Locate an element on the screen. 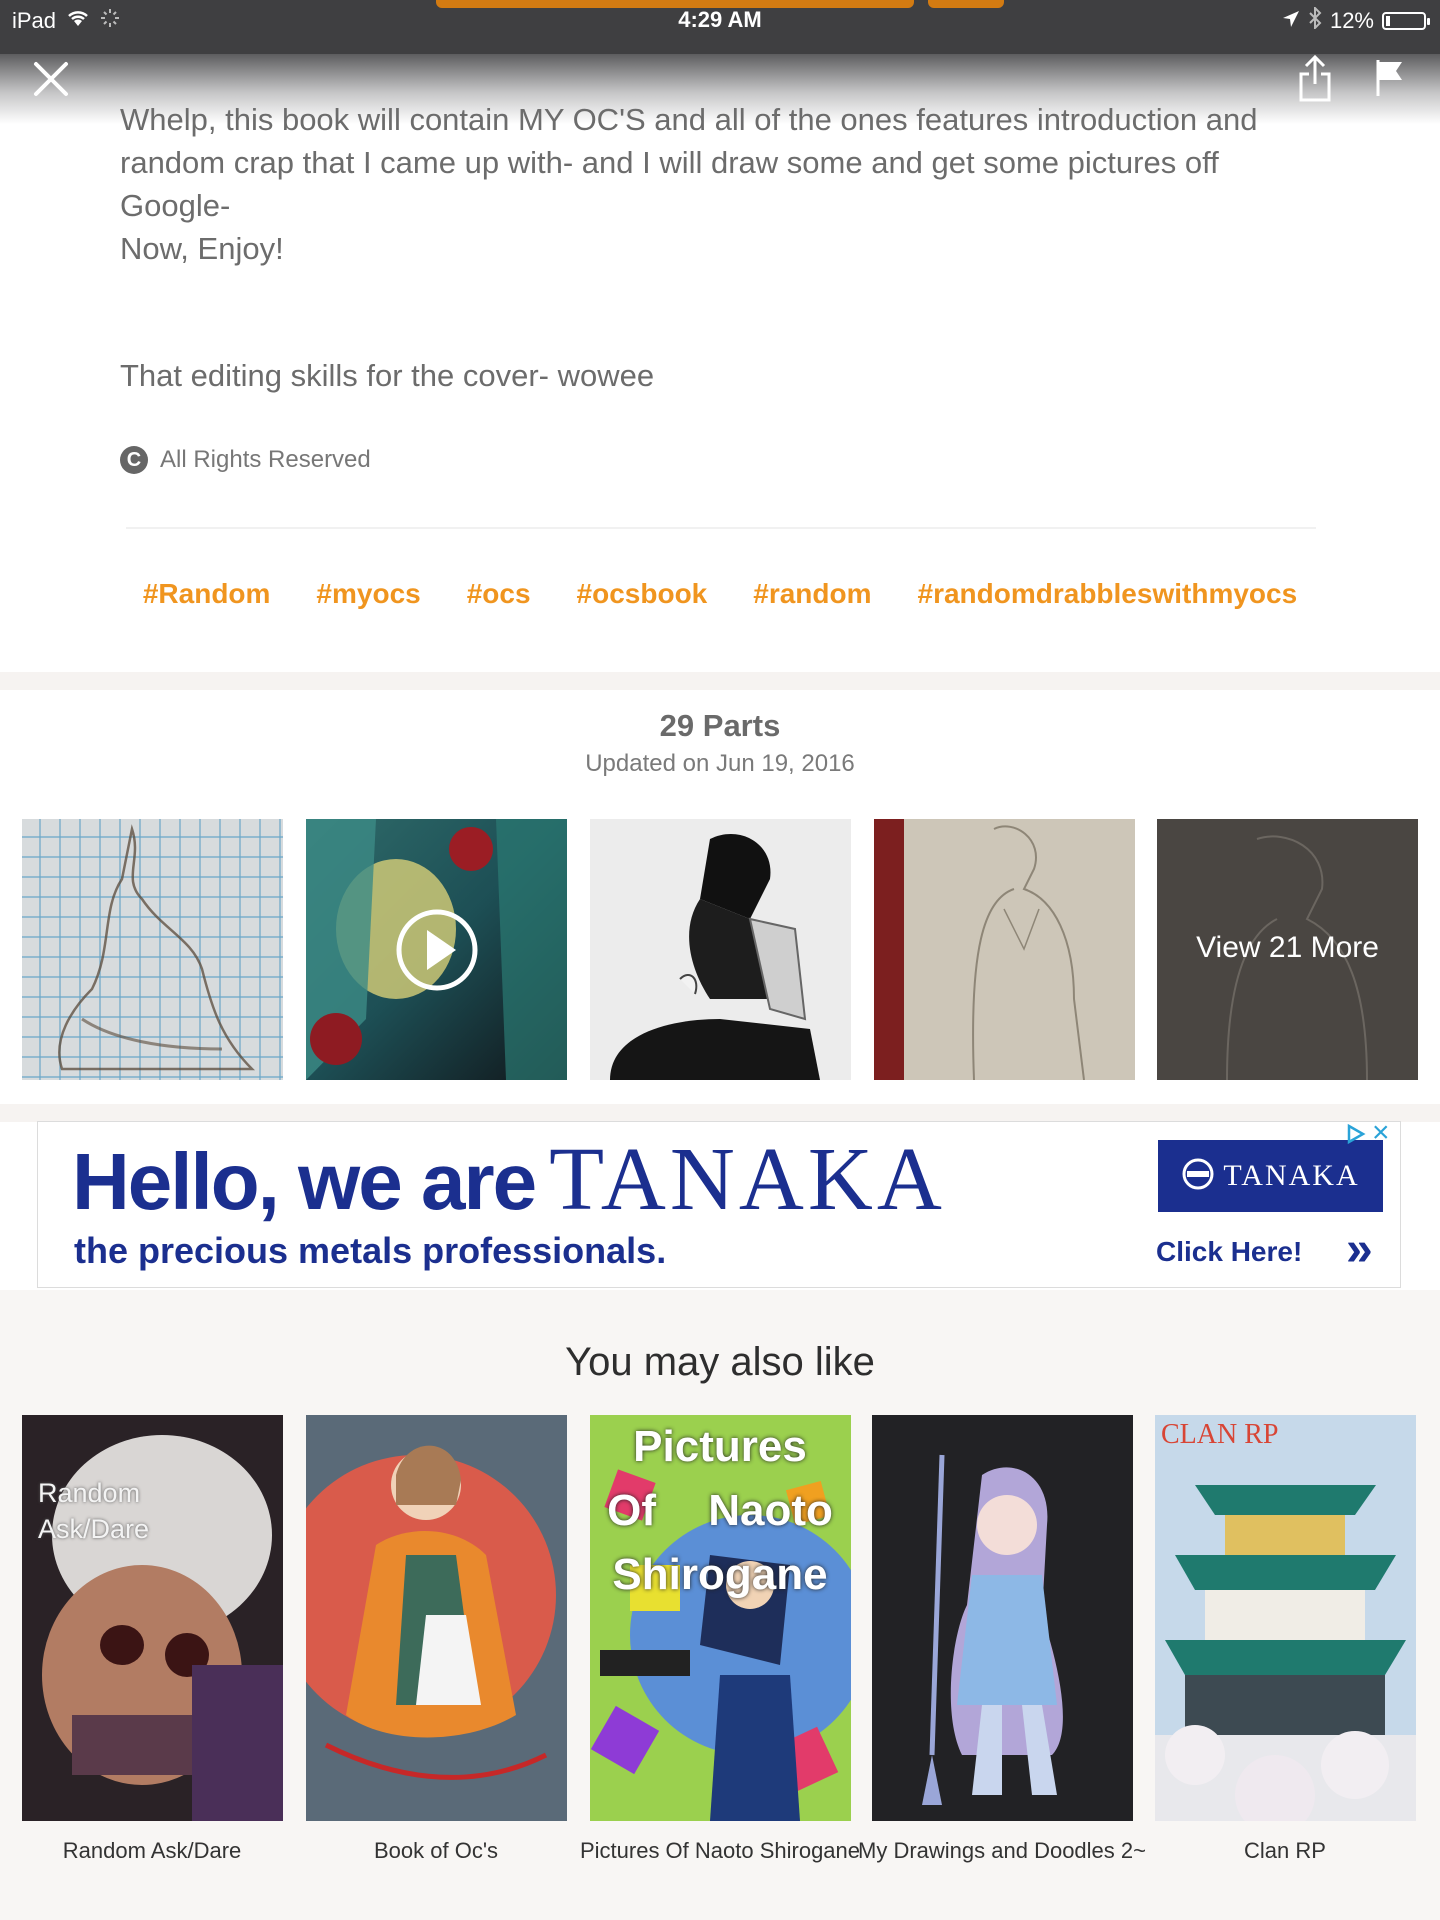 This screenshot has width=1440, height=1920. ad-headline: Hello, we are TANAKA is located at coordinates (509, 1179).